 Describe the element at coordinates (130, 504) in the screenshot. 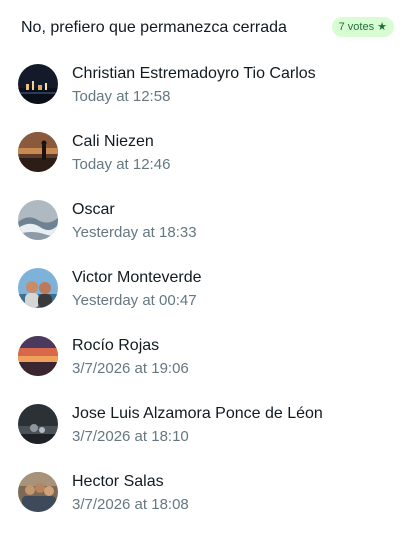

I see `vote-timestamp: 3/7/2026 at 18:08` at that location.